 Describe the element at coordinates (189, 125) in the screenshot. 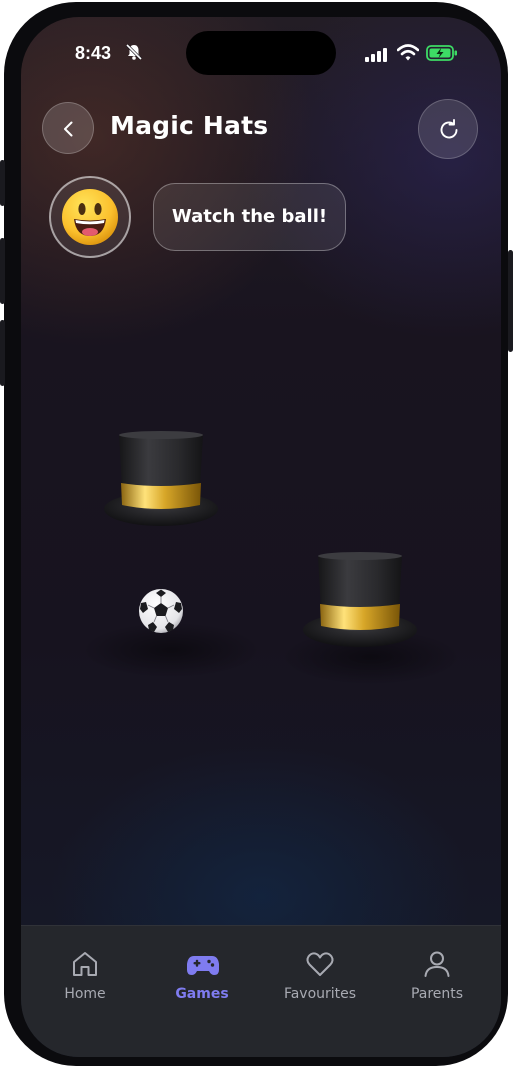

I see `page-title: Magic Hats` at that location.